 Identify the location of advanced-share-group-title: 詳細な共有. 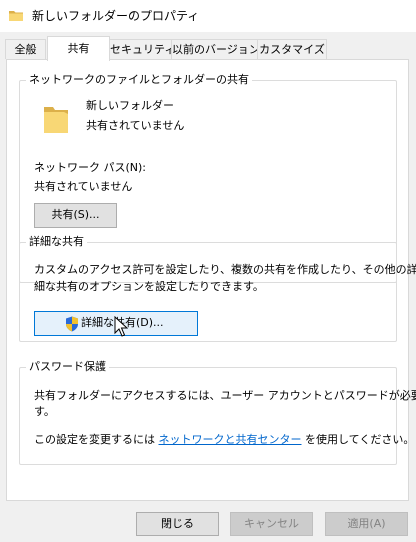
(56, 242).